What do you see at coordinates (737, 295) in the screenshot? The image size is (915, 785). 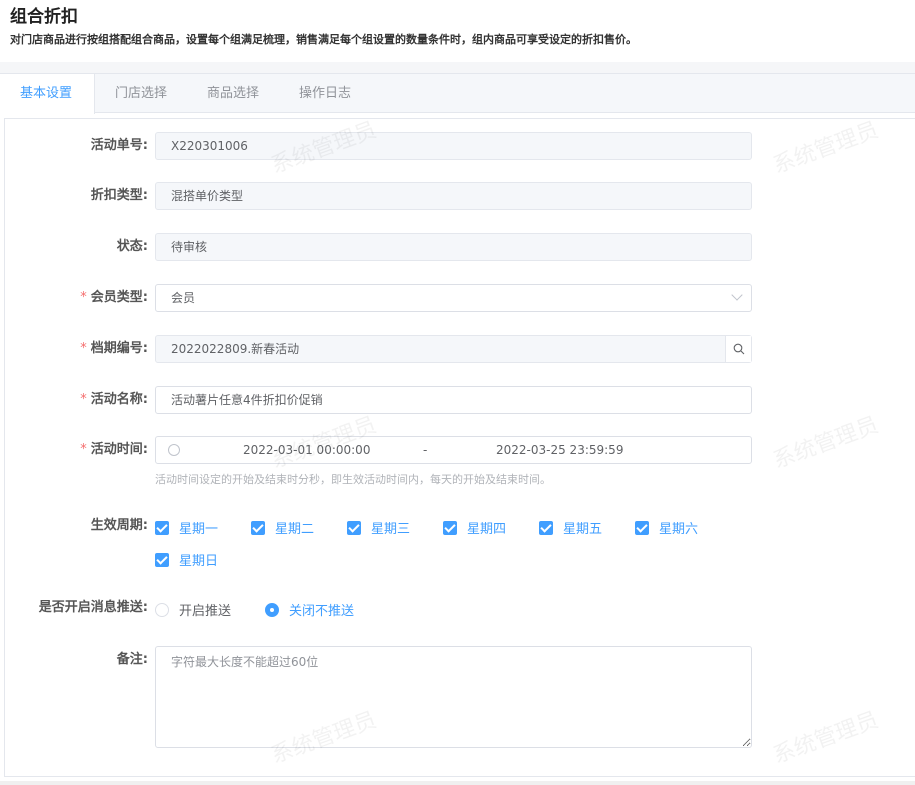 I see `chevron-down-icon` at bounding box center [737, 295].